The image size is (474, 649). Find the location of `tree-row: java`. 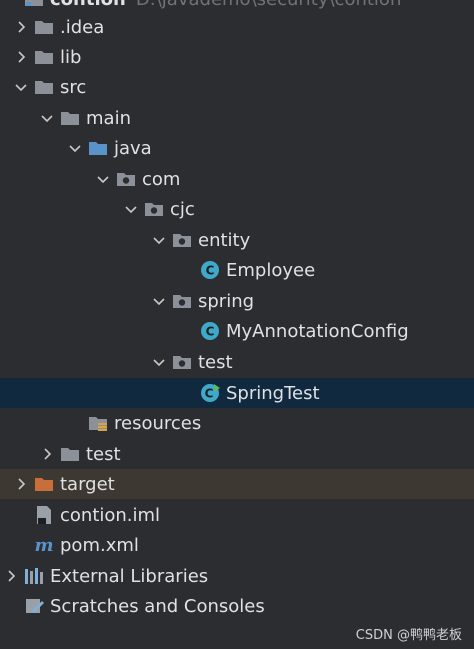

tree-row: java is located at coordinates (237, 148).